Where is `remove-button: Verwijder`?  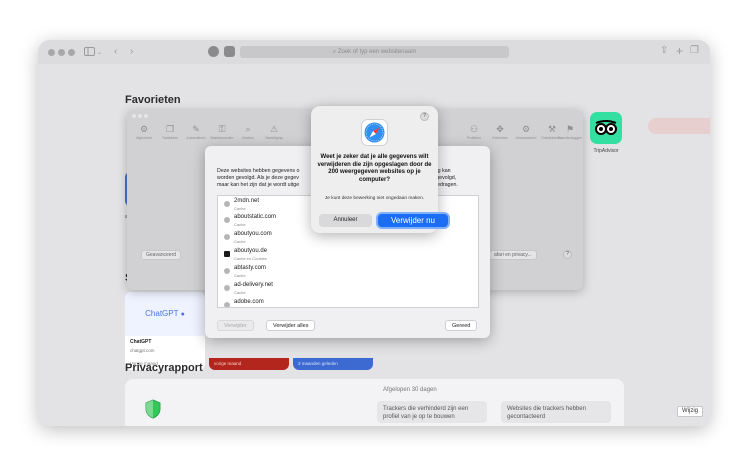 remove-button: Verwijder is located at coordinates (235, 325).